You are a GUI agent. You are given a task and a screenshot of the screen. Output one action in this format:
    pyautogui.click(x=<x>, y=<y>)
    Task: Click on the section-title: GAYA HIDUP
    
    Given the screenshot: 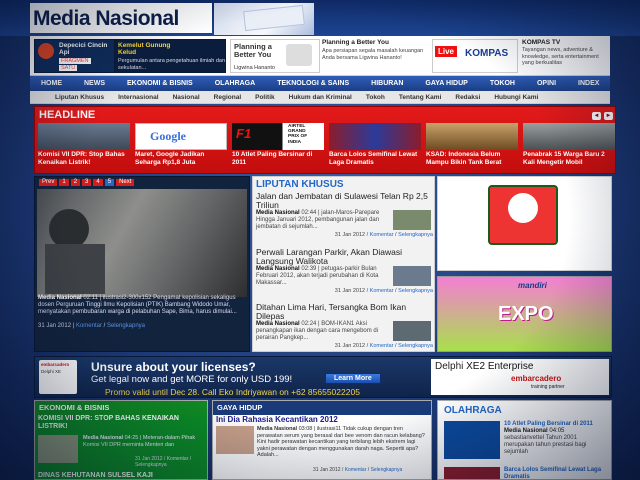 What is the action you would take?
    pyautogui.click(x=322, y=408)
    